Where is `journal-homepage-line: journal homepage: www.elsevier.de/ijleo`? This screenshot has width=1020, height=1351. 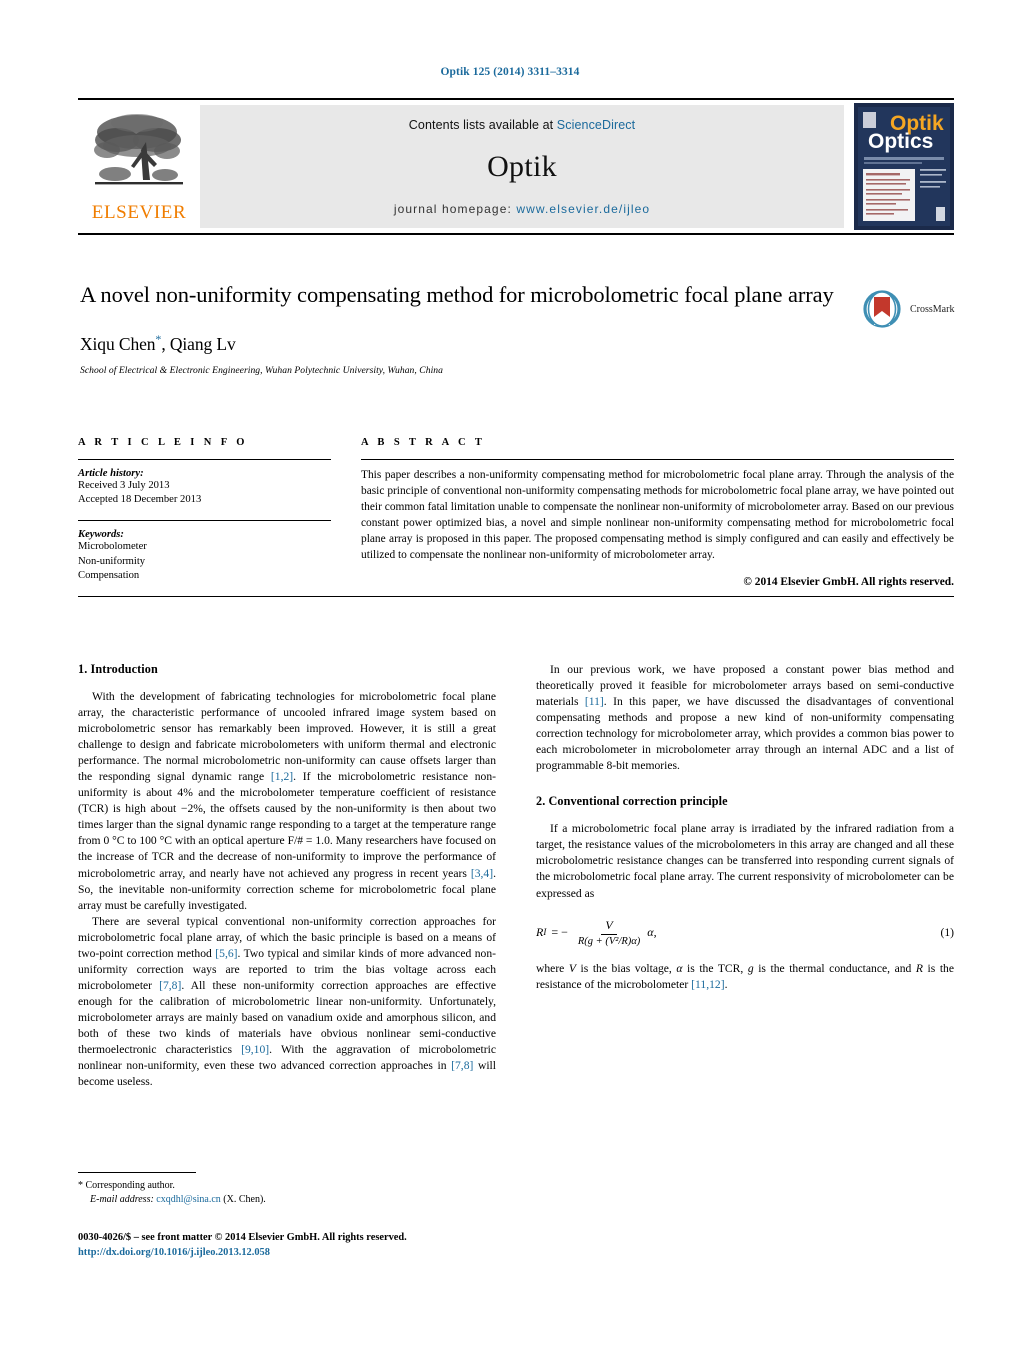 journal-homepage-line: journal homepage: www.elsevier.de/ijleo is located at coordinates (522, 209).